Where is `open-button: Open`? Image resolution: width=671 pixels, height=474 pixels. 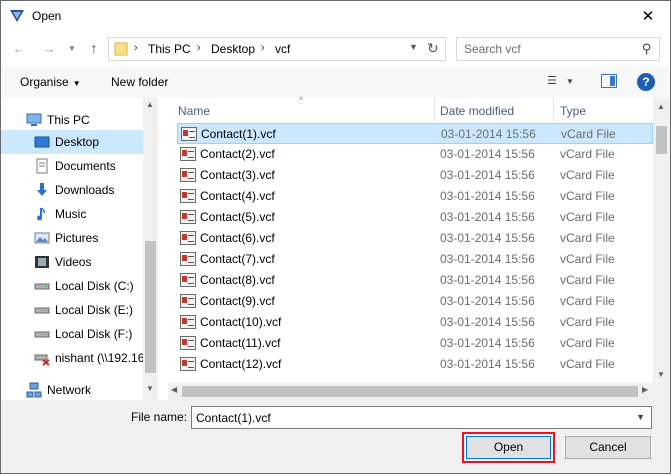 open-button: Open is located at coordinates (508, 447).